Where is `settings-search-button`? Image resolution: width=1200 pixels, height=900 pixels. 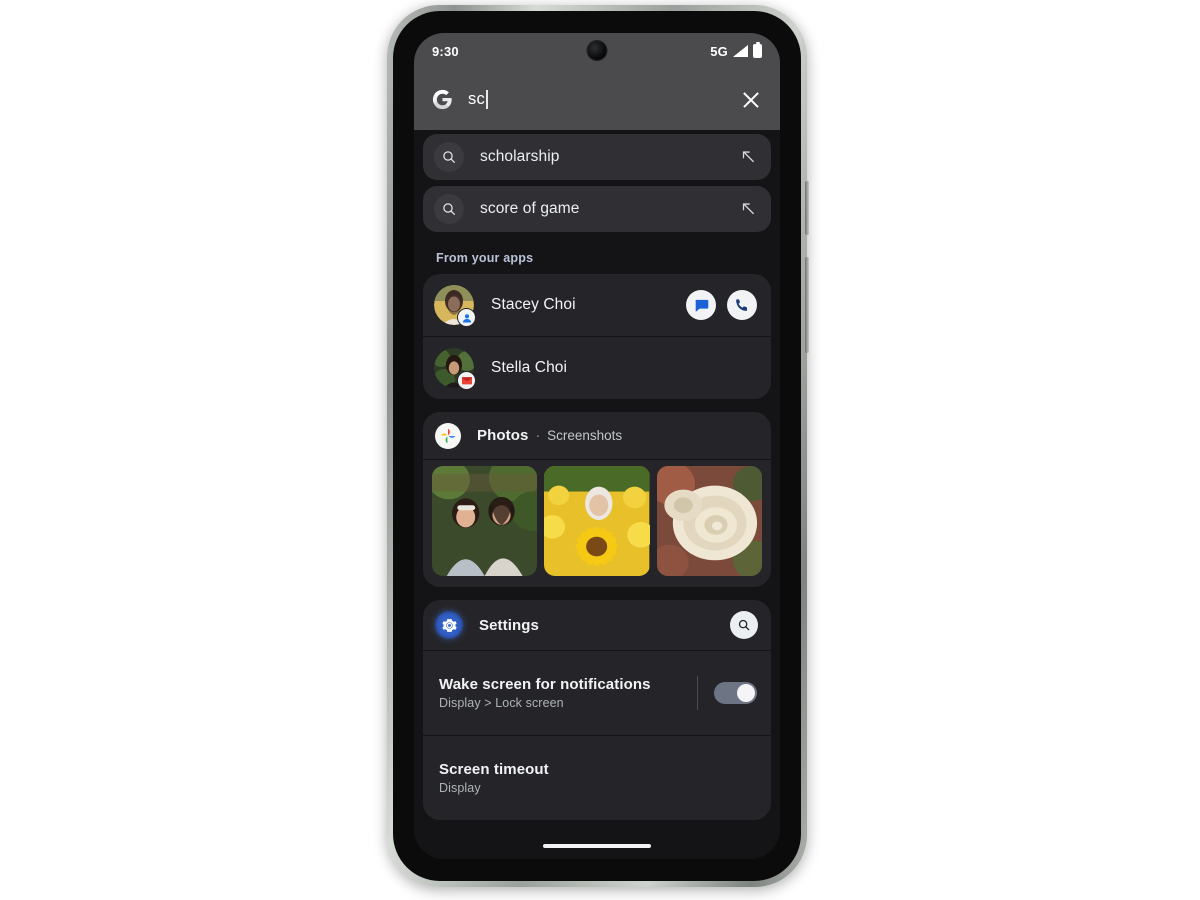 settings-search-button is located at coordinates (744, 625).